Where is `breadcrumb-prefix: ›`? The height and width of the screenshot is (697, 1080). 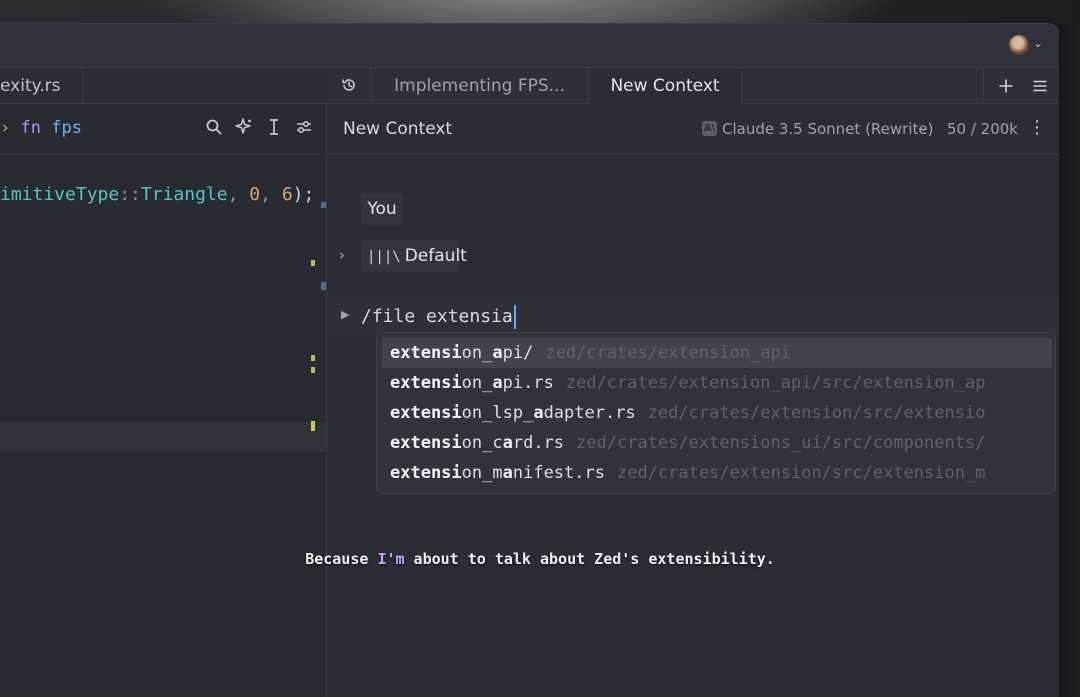 breadcrumb-prefix: › is located at coordinates (5, 128).